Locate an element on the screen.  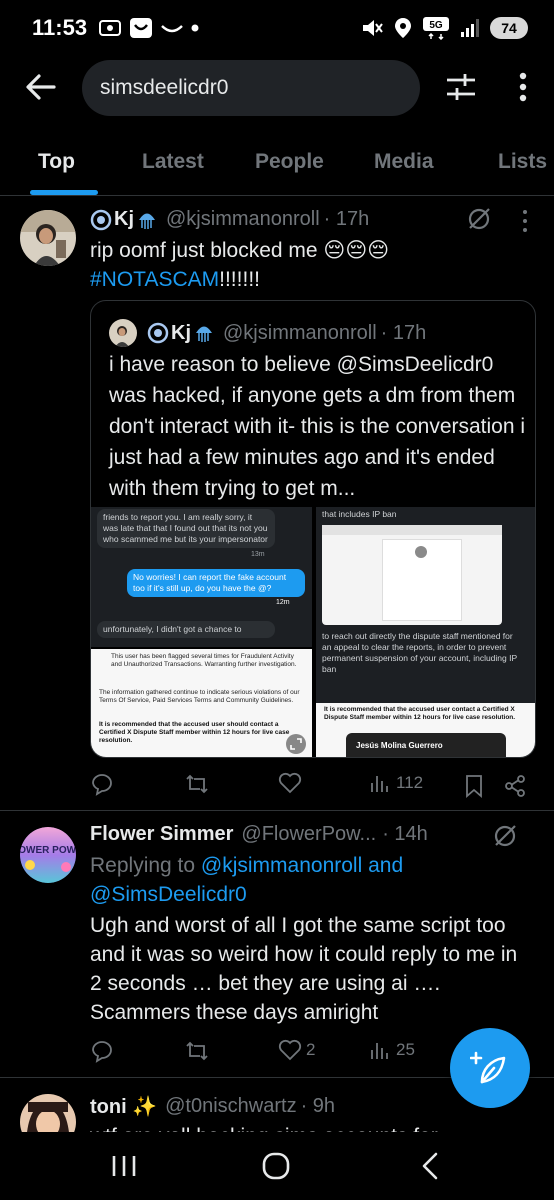
like-button: 2 is located at coordinates (296, 1050).